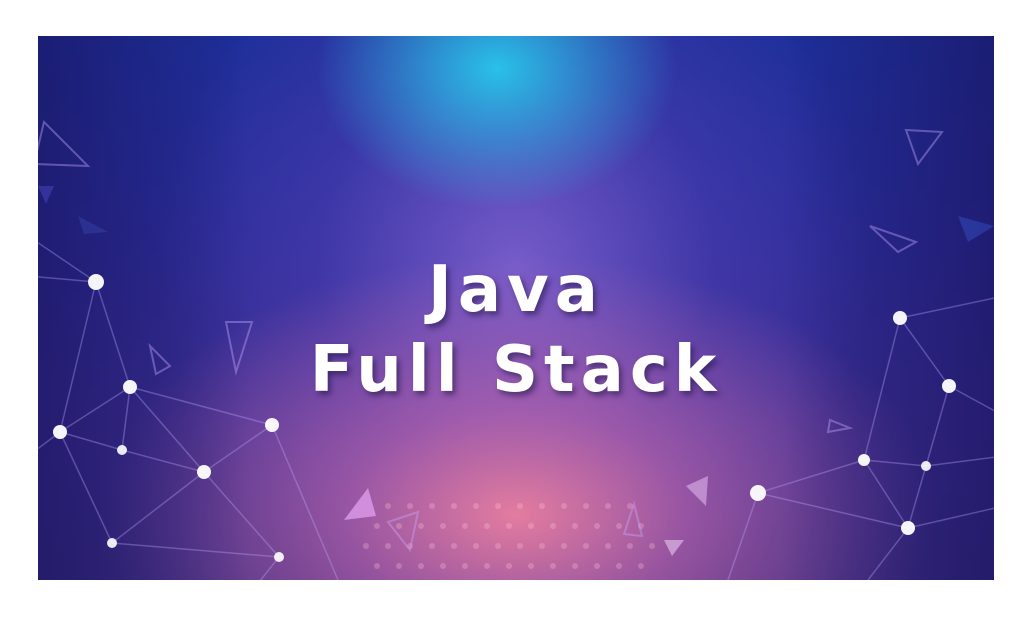  What do you see at coordinates (516, 290) in the screenshot?
I see `title-line-1: Java` at bounding box center [516, 290].